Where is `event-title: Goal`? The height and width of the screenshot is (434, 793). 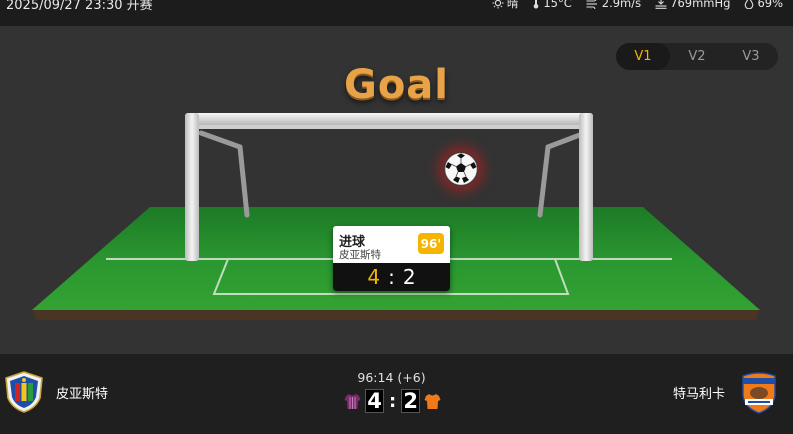
event-title: Goal is located at coordinates (396, 85).